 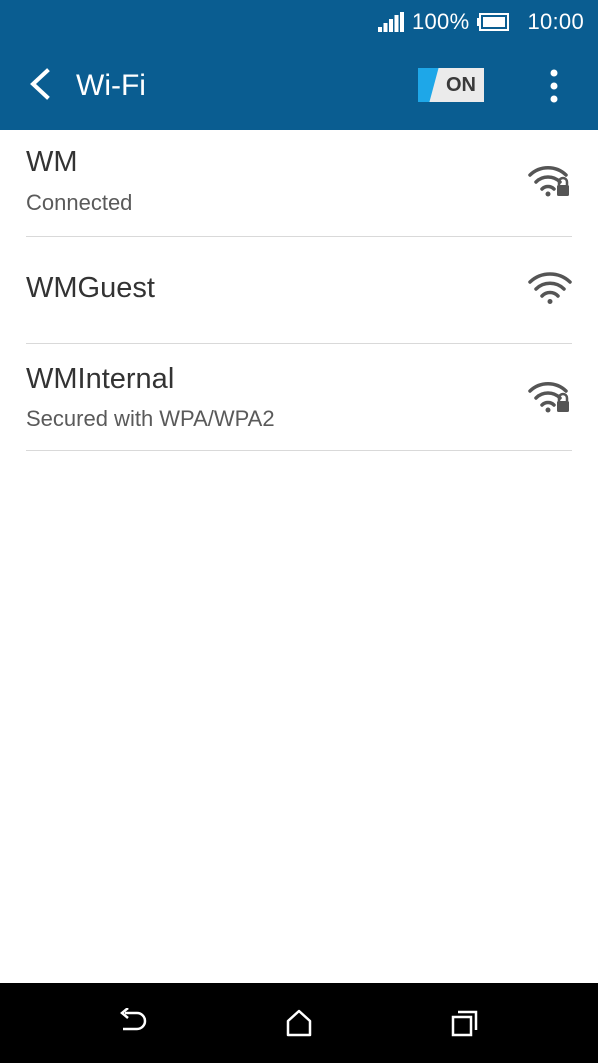 I want to click on back-arrow-icon, so click(x=40, y=84).